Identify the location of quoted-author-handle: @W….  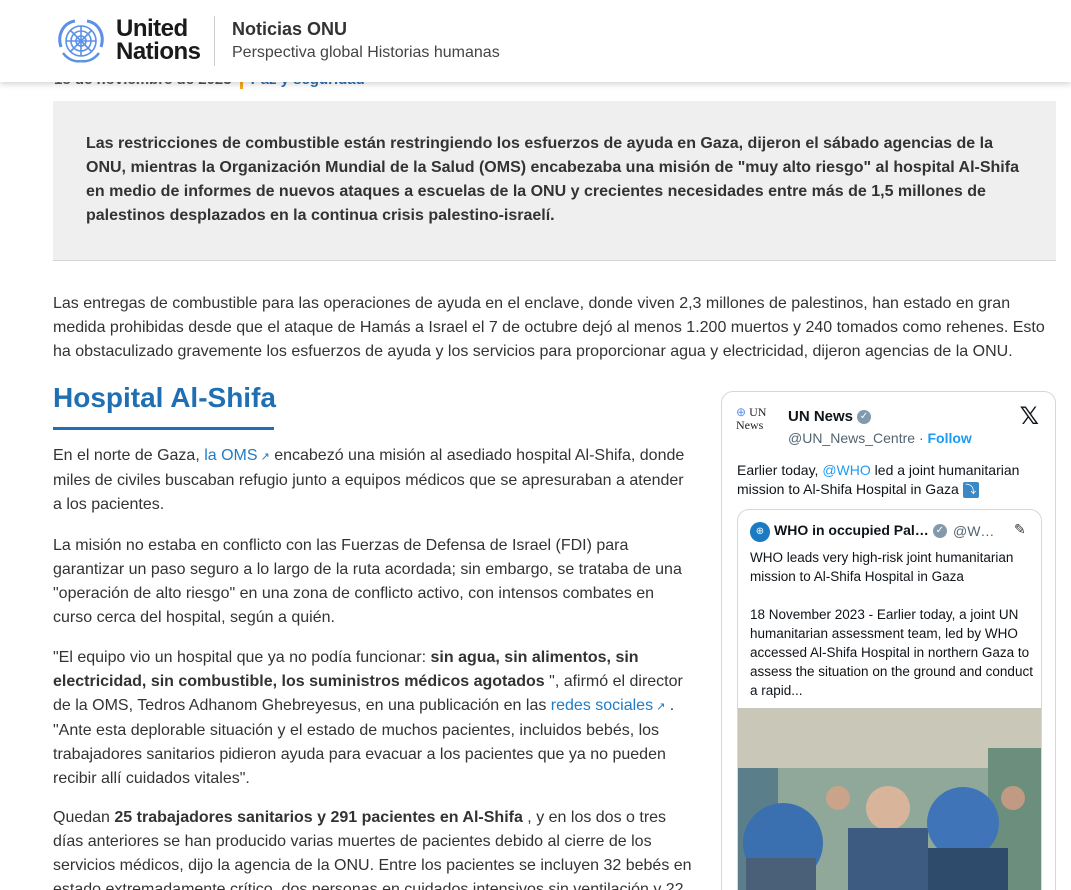
(974, 531).